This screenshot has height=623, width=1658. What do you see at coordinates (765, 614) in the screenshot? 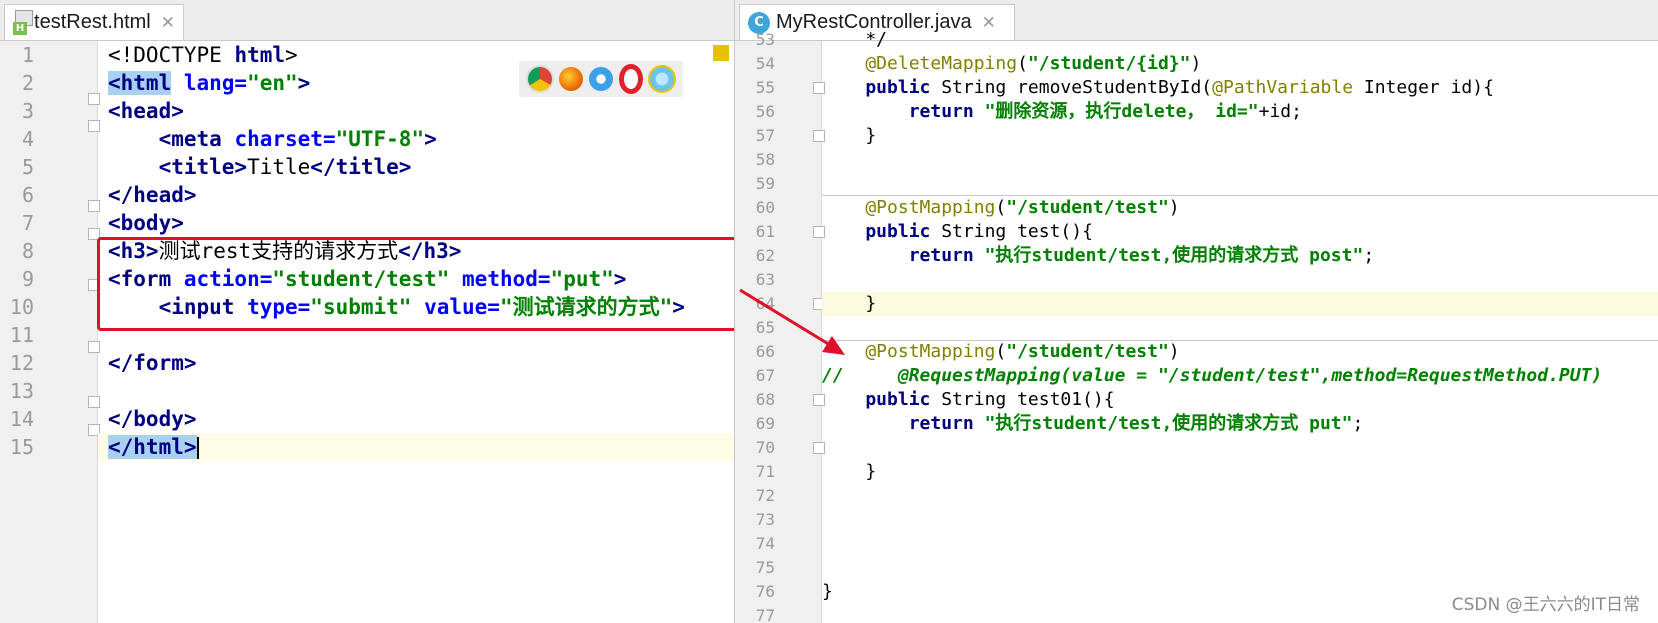
I see `line-number: 77` at bounding box center [765, 614].